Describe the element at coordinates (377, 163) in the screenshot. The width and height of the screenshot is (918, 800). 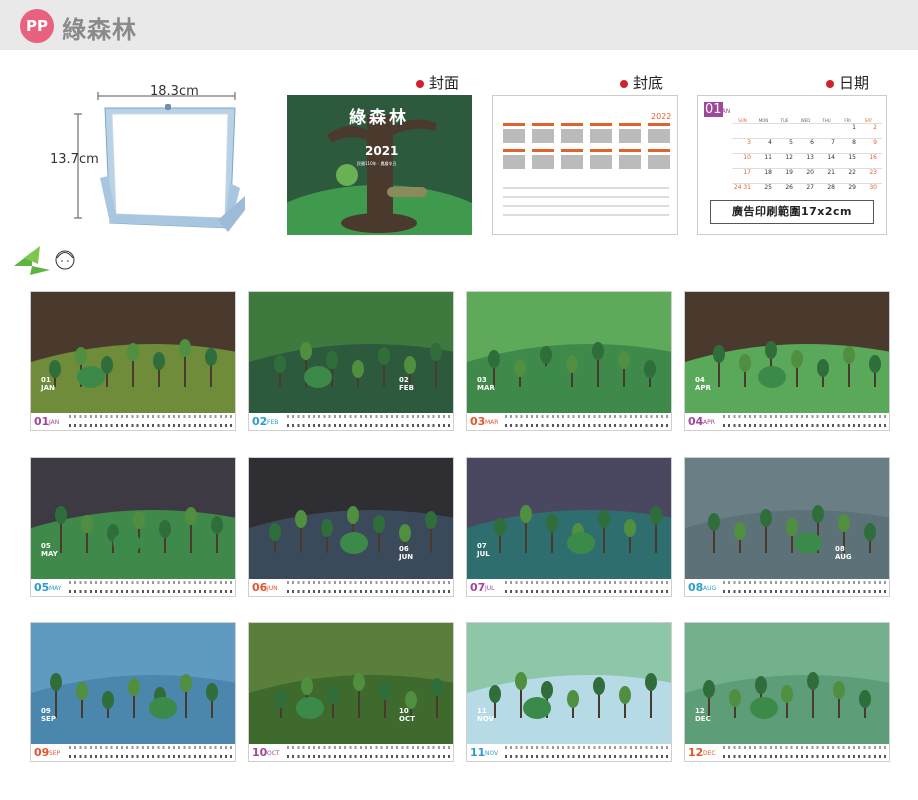
I see `cover-subtitle: 民國110年 · 農曆辛丑` at that location.